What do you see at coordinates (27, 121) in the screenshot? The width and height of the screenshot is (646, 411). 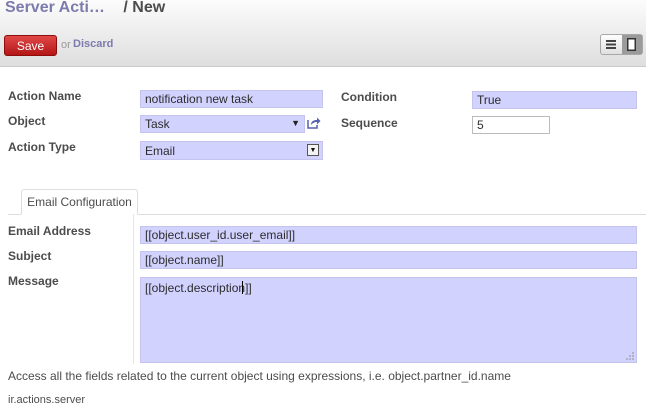 I see `object-label: Object` at bounding box center [27, 121].